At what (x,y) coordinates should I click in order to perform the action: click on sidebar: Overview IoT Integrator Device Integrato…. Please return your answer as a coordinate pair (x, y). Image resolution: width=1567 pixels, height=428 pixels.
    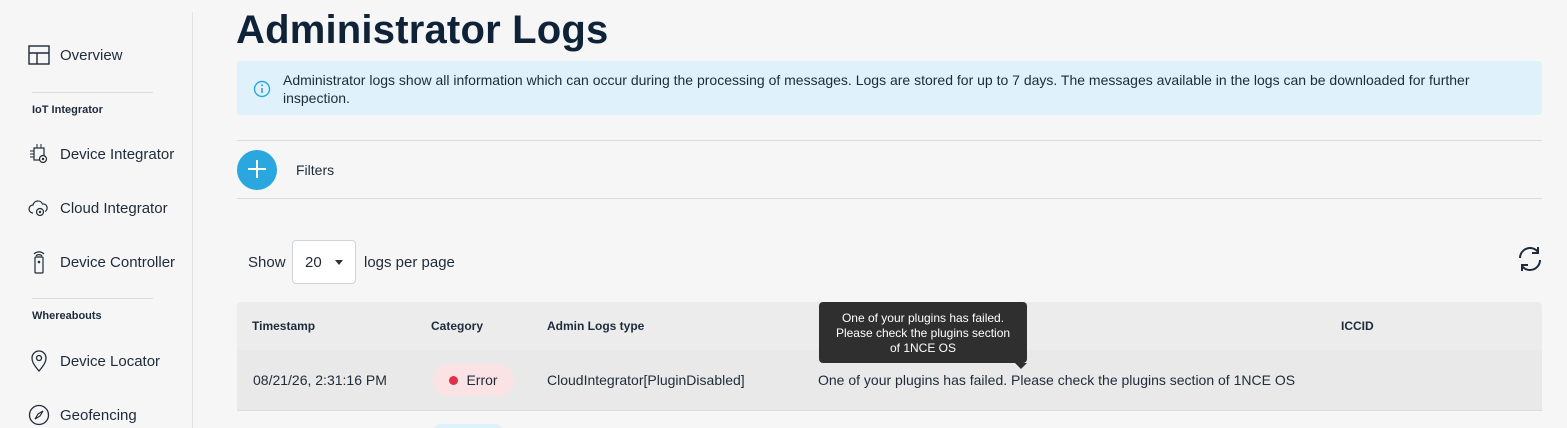
    Looking at the image, I should click on (96, 220).